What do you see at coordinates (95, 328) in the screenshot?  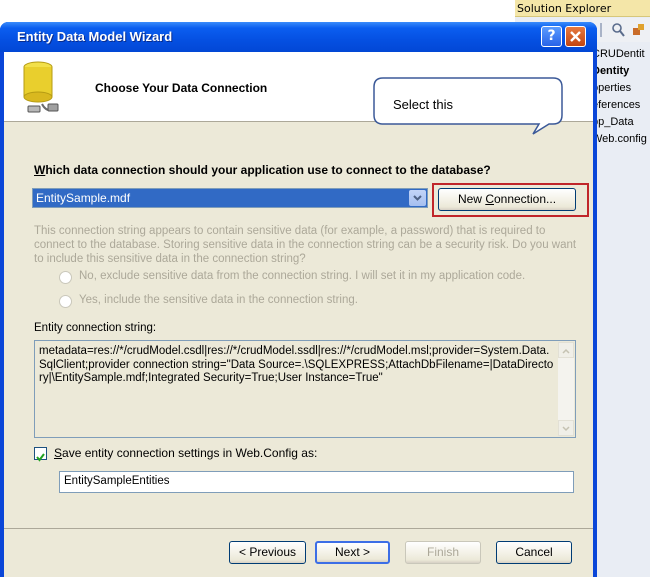 I see `entity-connection-label: Entity connection string:` at bounding box center [95, 328].